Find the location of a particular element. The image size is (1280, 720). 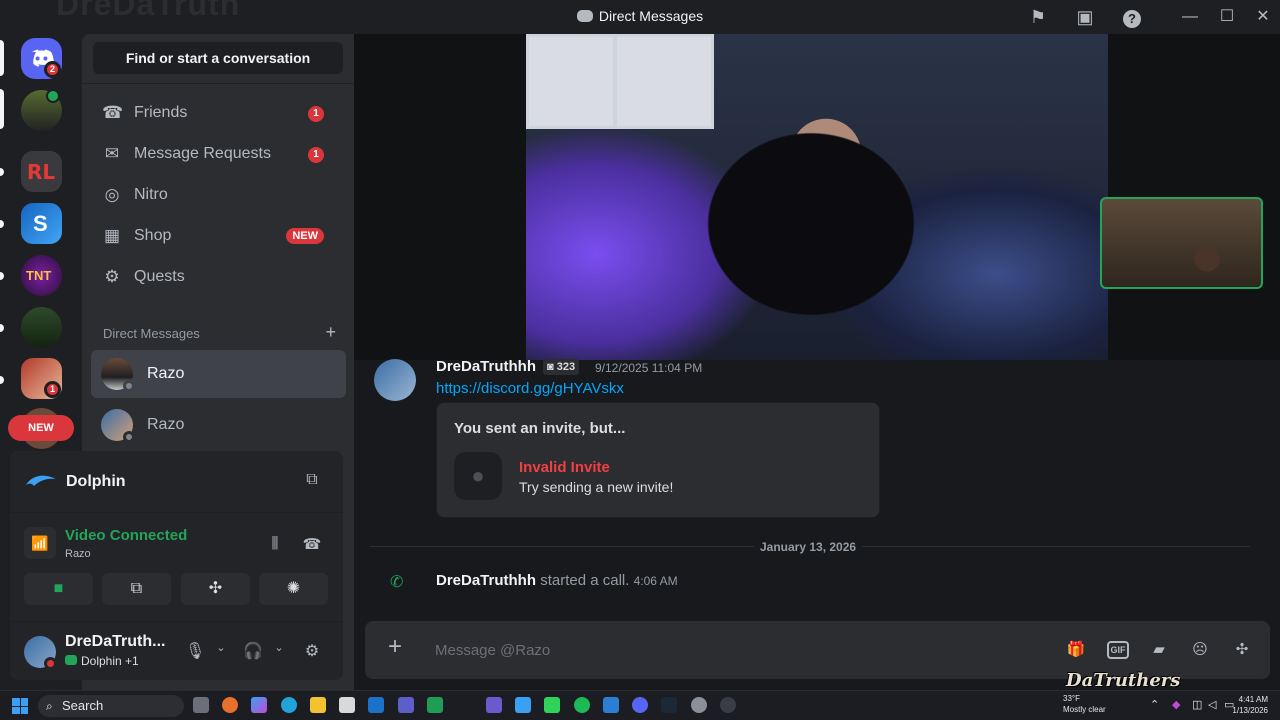

guild-tag: ◙ 323 is located at coordinates (561, 367).